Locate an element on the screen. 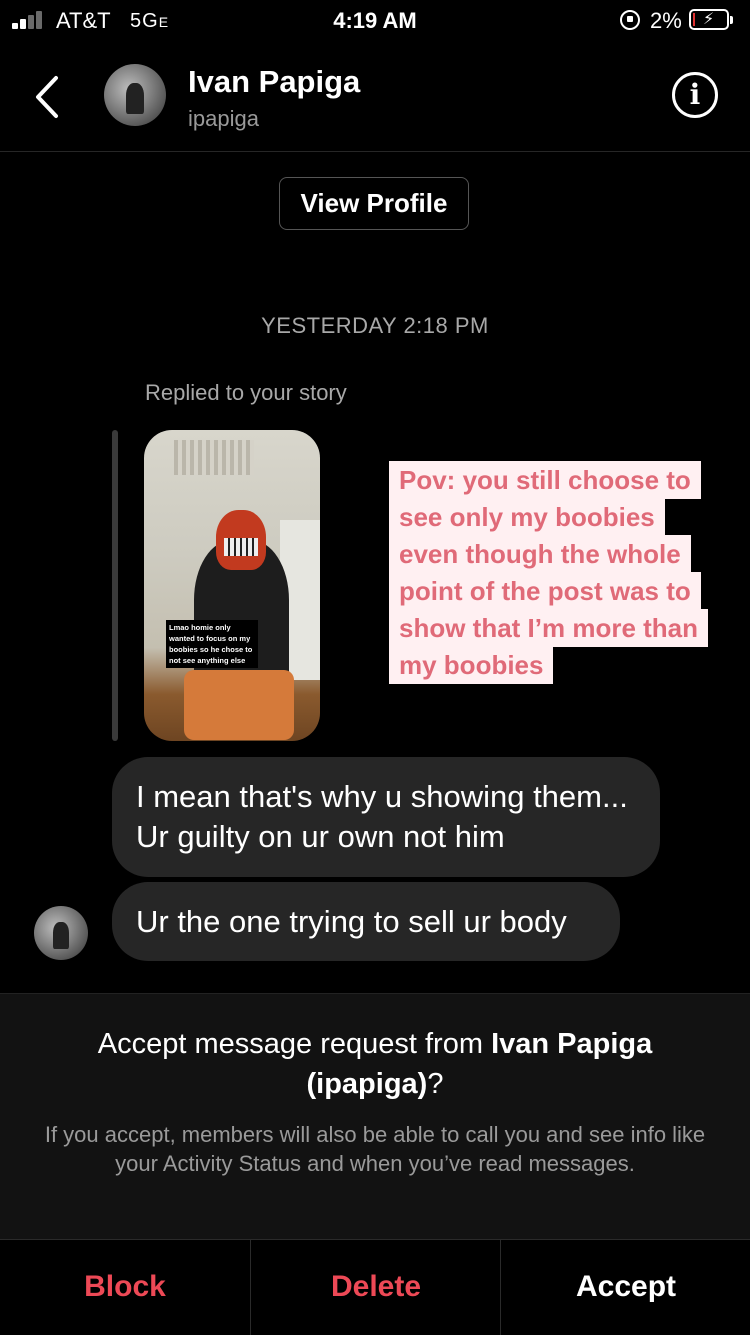 This screenshot has height=1335, width=750. replied-to-story-label: Replied to your story is located at coordinates (246, 392).